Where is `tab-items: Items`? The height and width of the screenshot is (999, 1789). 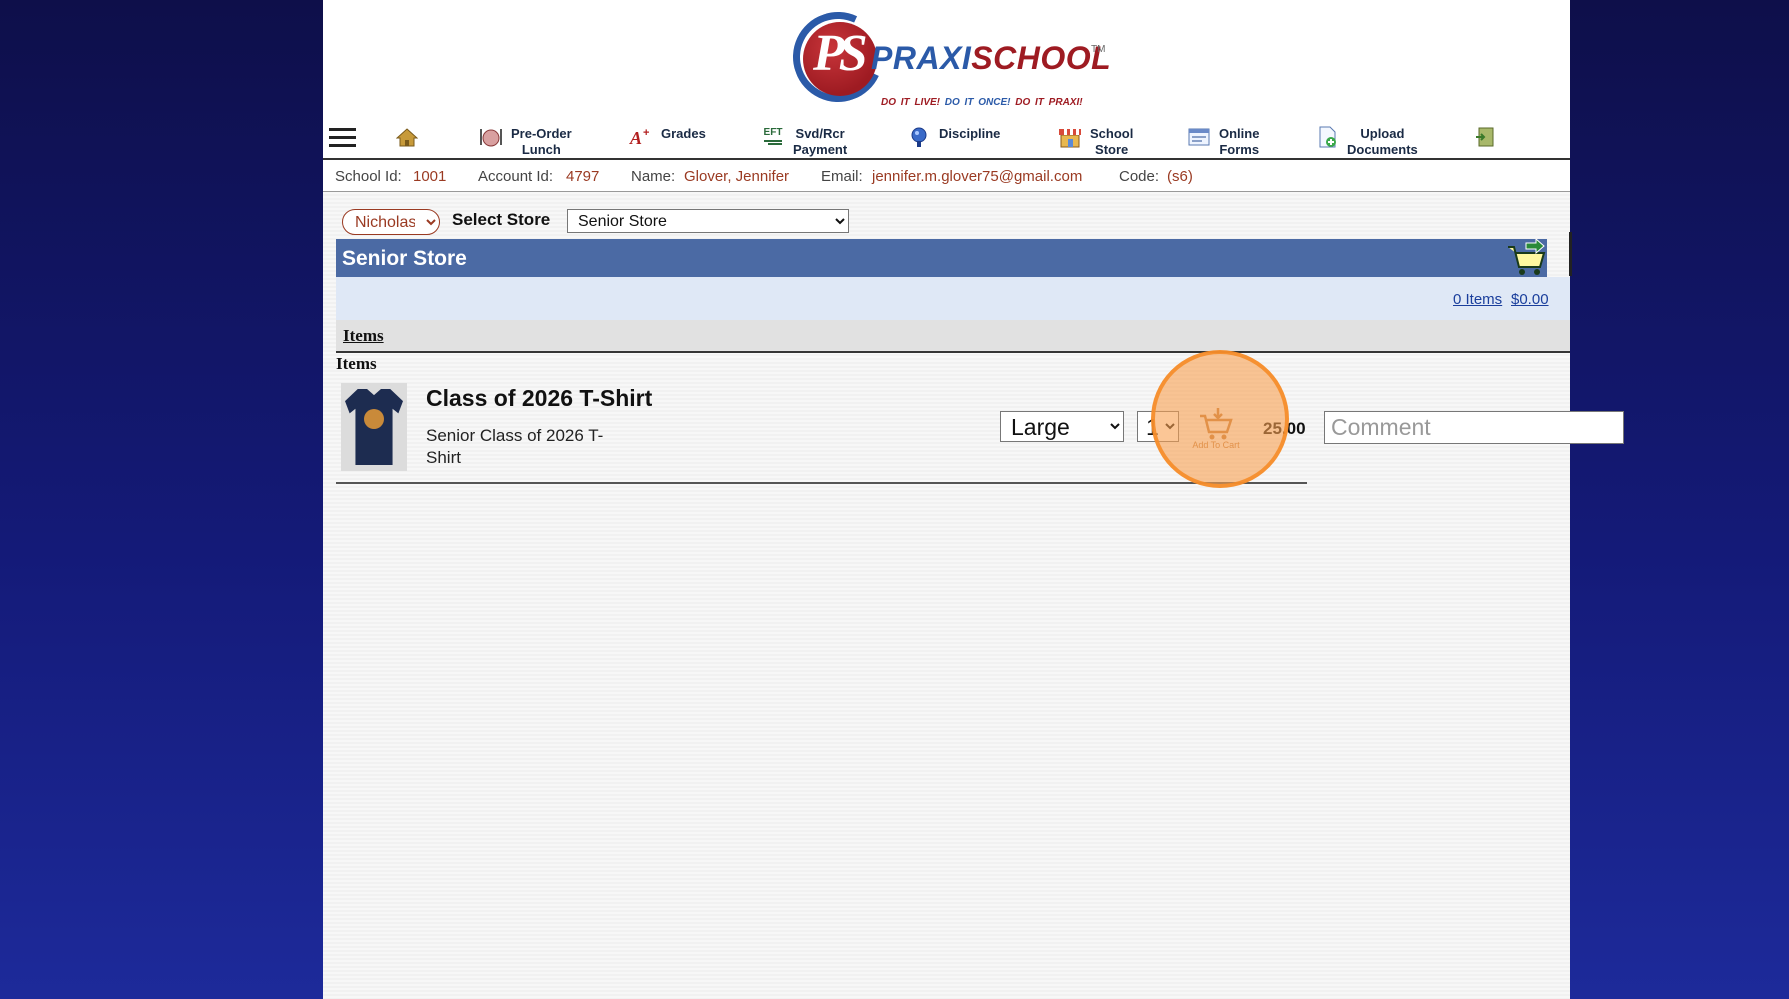
tab-items: Items is located at coordinates (363, 336).